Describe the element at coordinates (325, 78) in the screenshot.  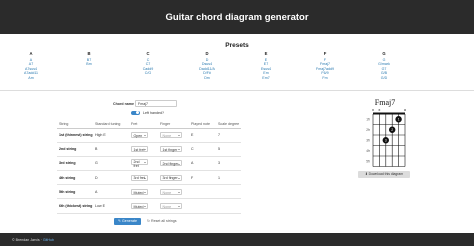
I see `preset-link: Fm` at that location.